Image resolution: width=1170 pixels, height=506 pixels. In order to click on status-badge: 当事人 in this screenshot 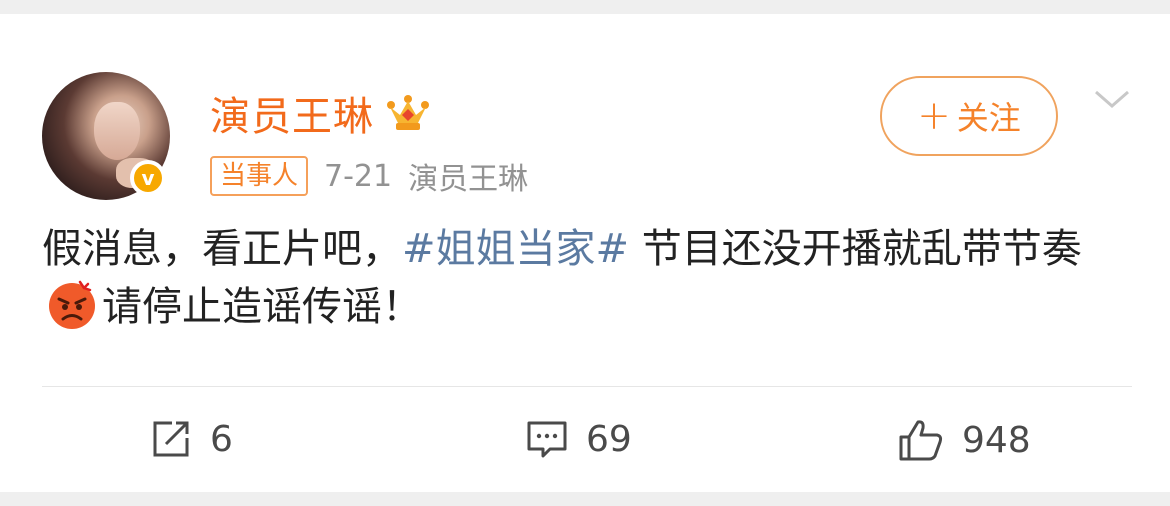, I will do `click(259, 176)`.